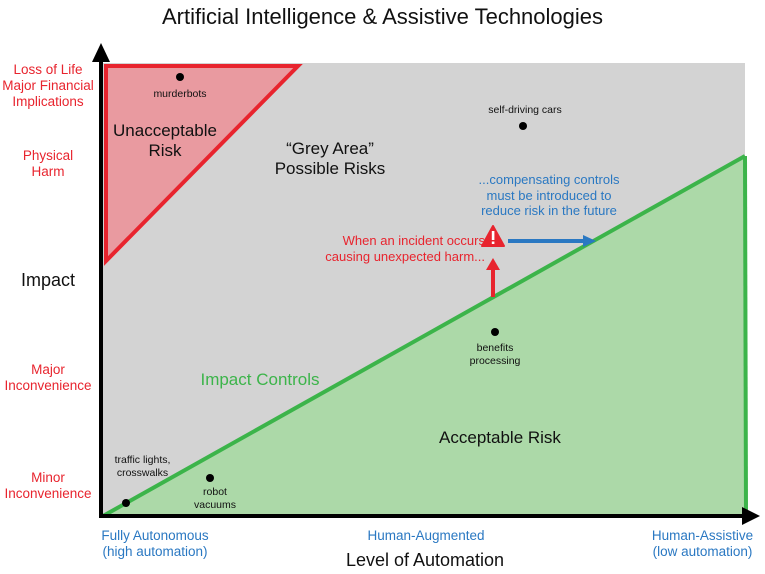 This screenshot has height=574, width=765. Describe the element at coordinates (260, 379) in the screenshot. I see `impact-controls-label: Impact Controls` at that location.